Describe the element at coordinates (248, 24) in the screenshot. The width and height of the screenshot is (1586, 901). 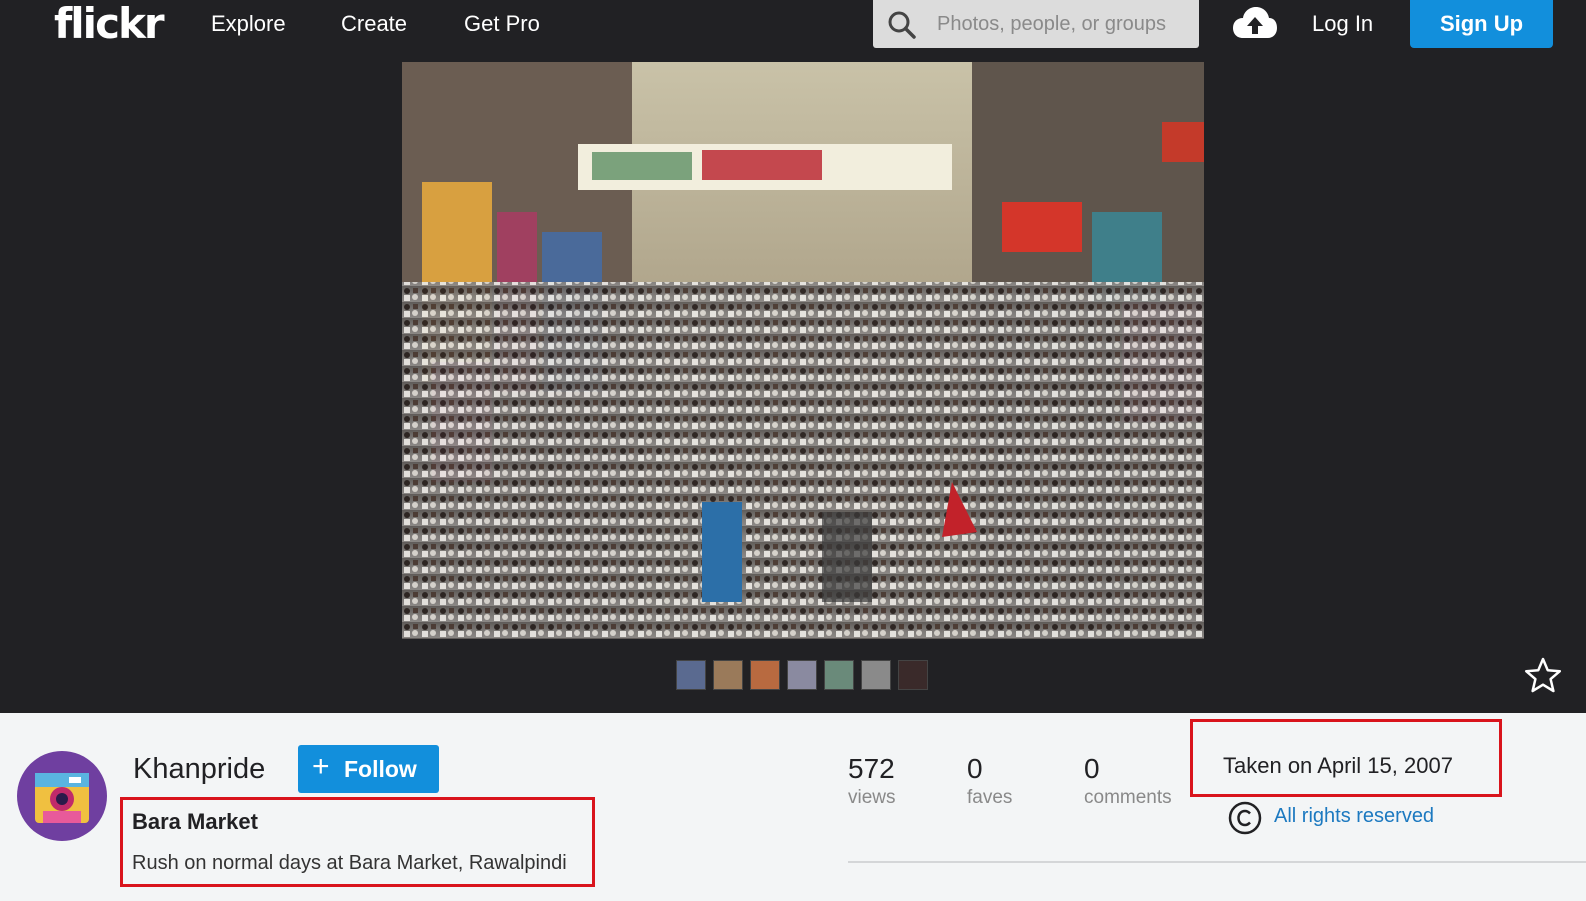
I see `nav-explore: Explore` at that location.